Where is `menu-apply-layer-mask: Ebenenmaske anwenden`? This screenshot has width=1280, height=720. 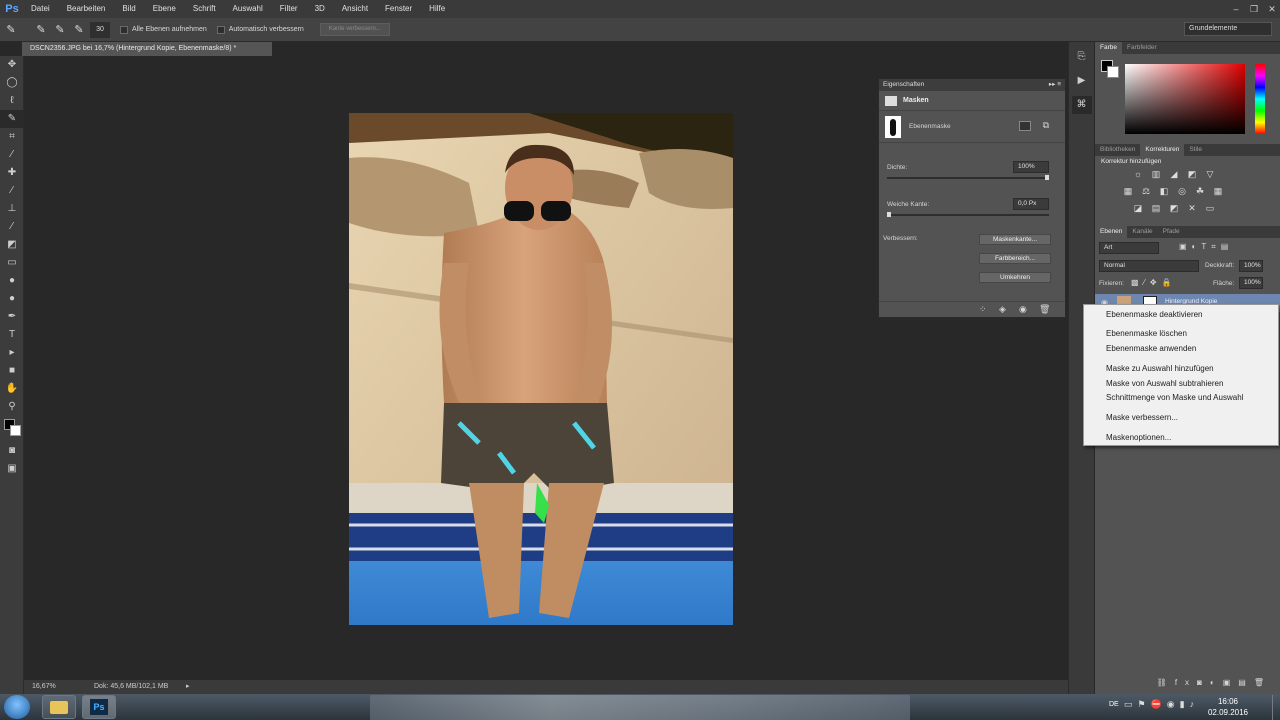 menu-apply-layer-mask: Ebenenmaske anwenden is located at coordinates (1151, 348).